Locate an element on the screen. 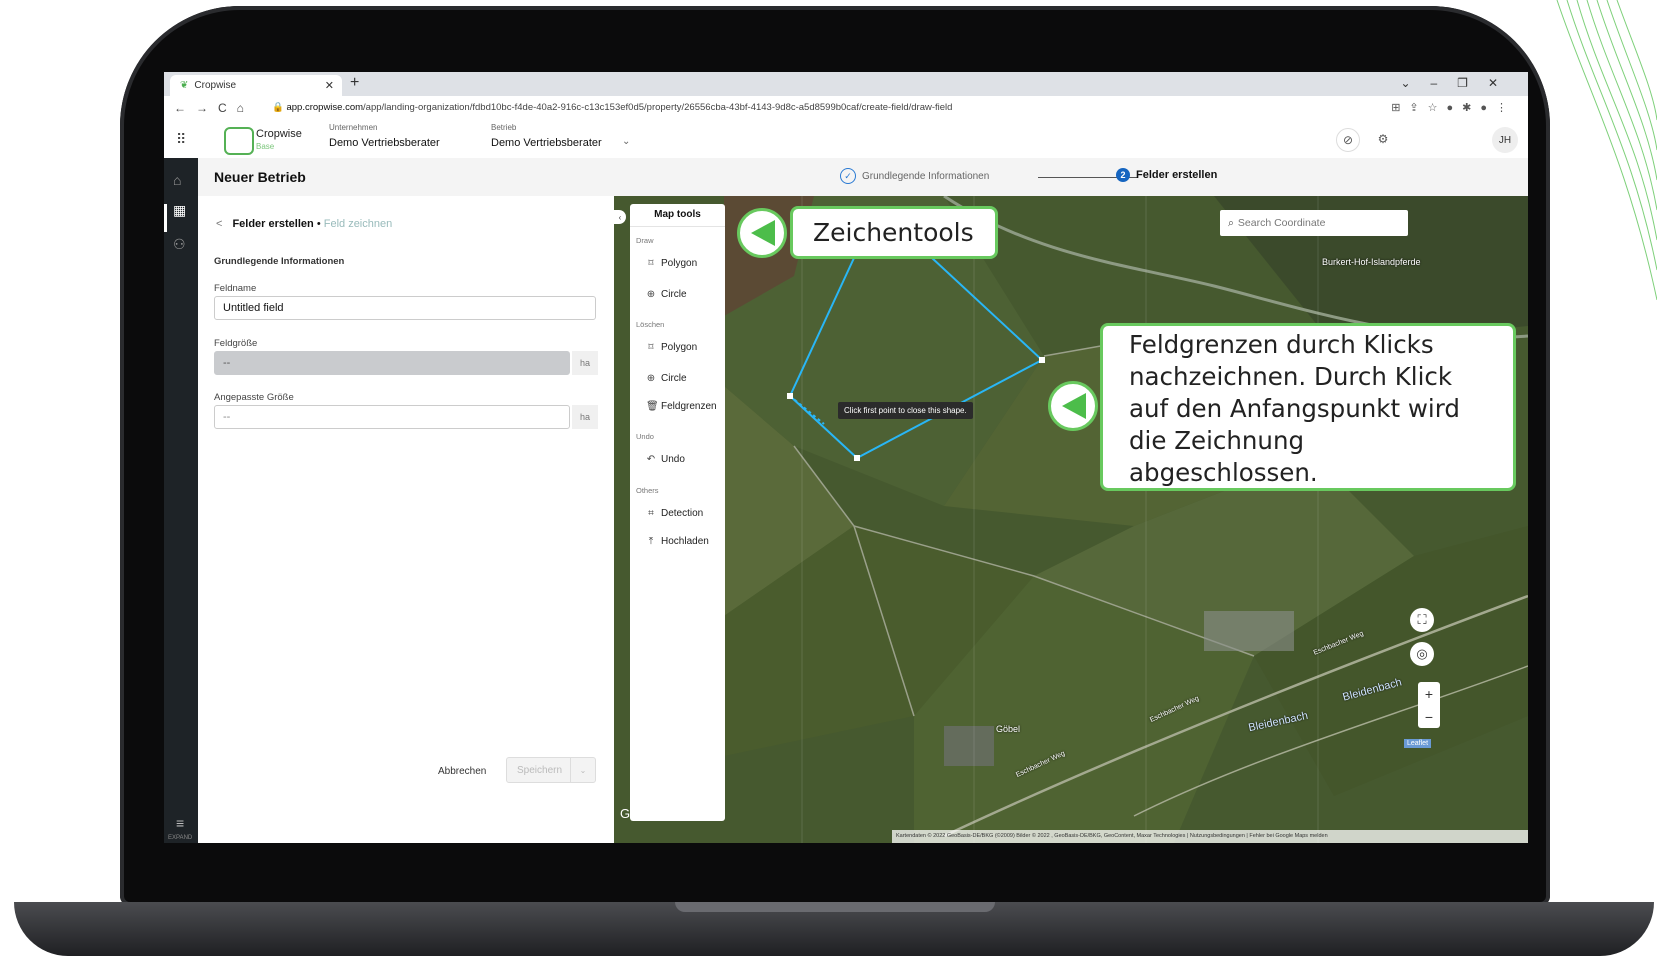  upload-button: ⤒ Hochladen is located at coordinates (677, 541).